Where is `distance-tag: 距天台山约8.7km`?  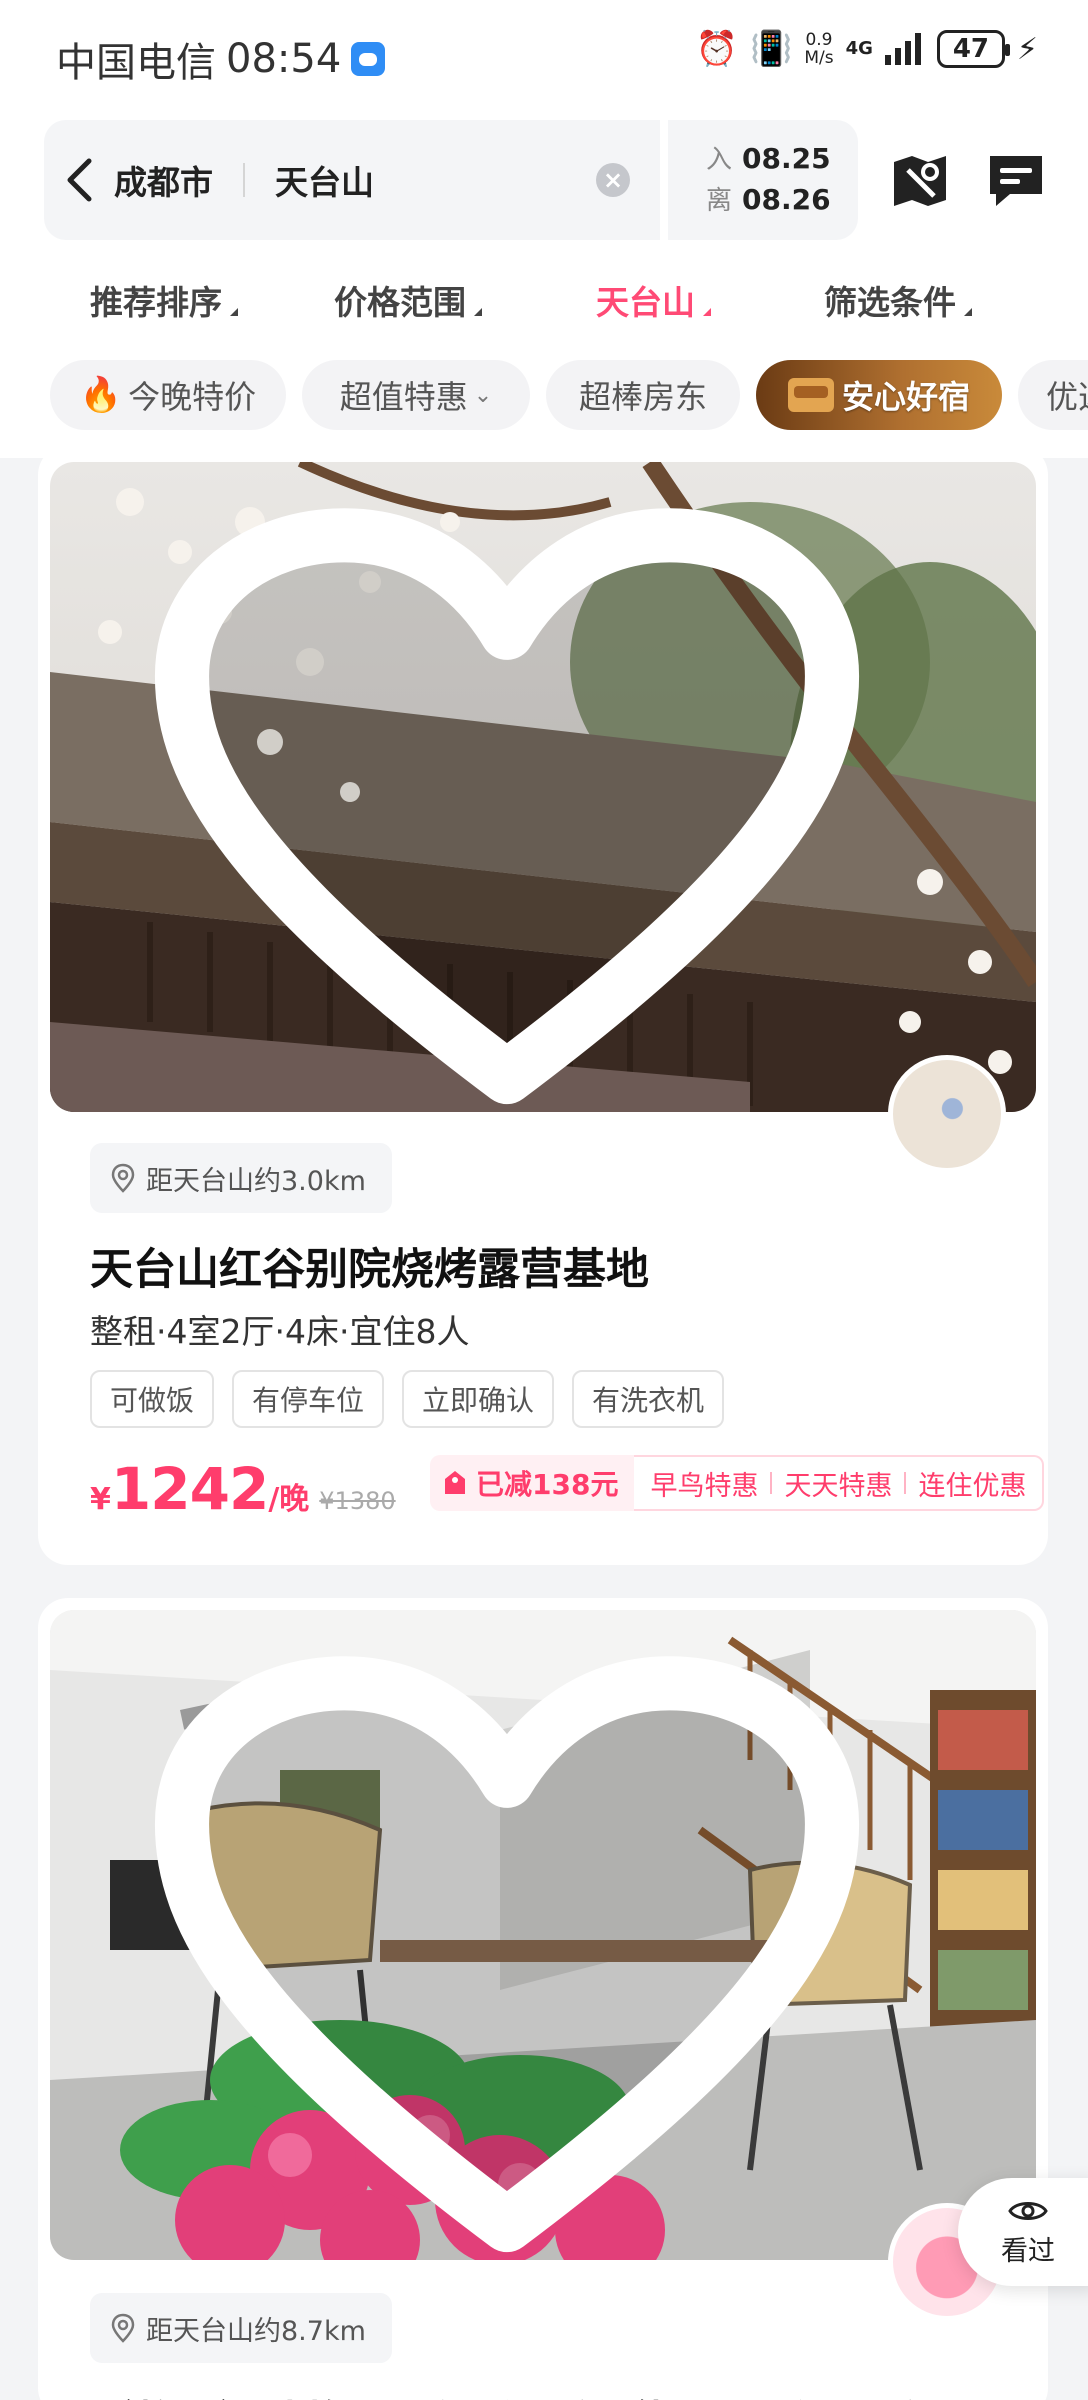 distance-tag: 距天台山约8.7km is located at coordinates (241, 2328).